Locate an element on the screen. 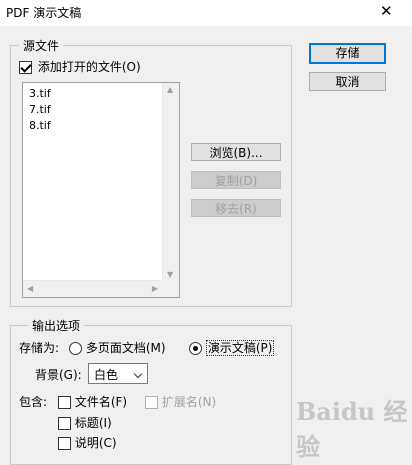 This screenshot has width=412, height=465. add-open-files-checkbox is located at coordinates (25, 67).